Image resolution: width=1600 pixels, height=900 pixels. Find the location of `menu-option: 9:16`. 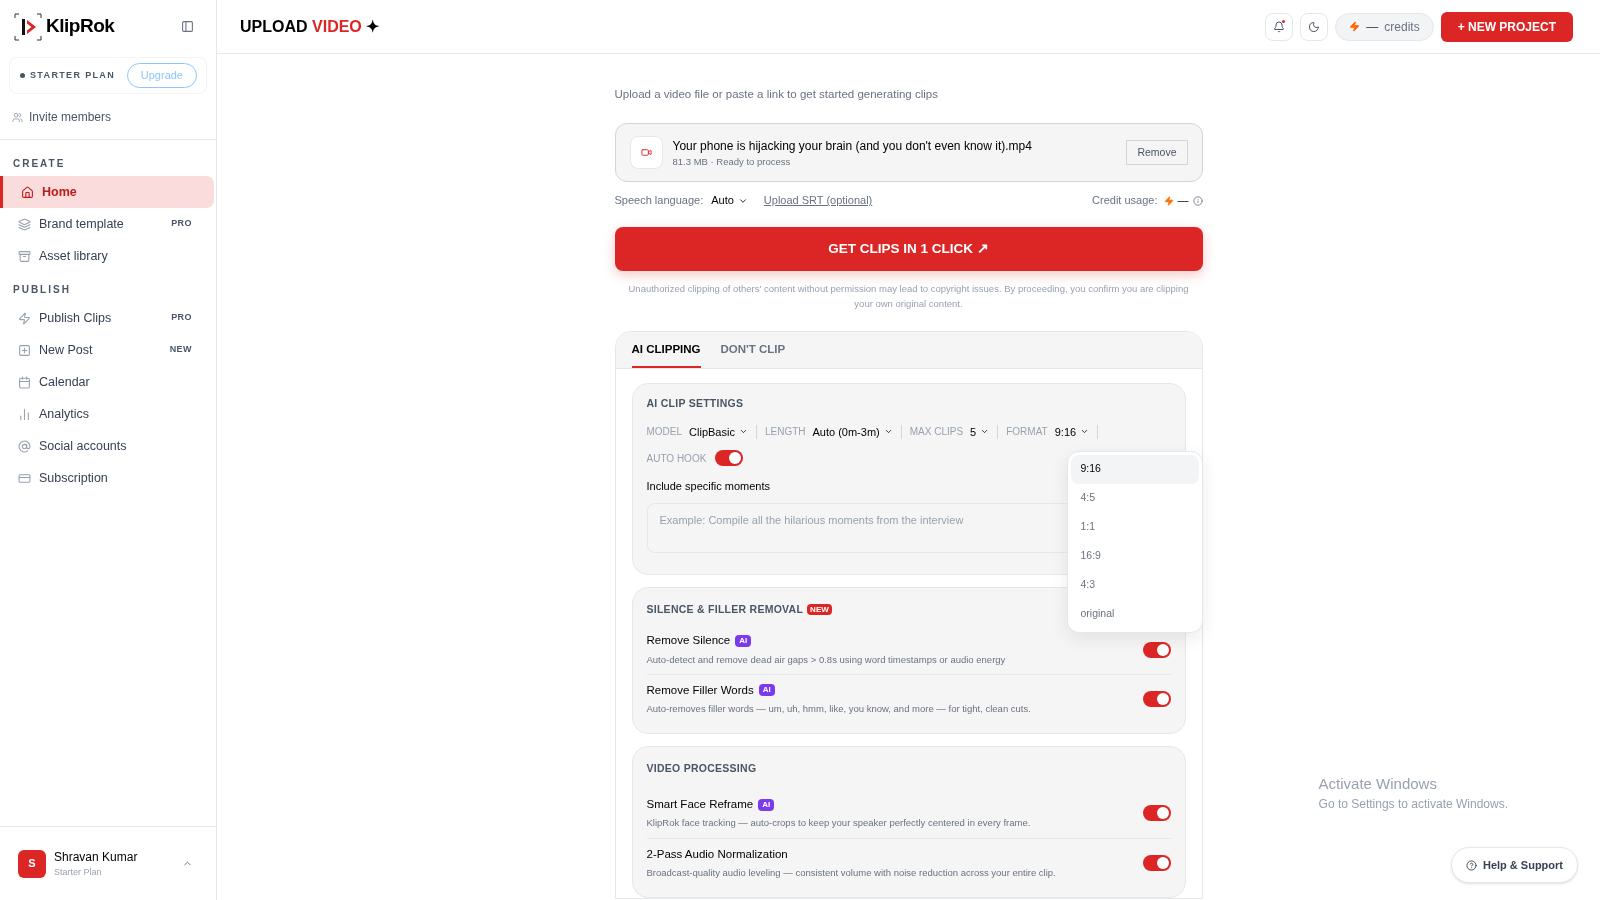

menu-option: 9:16 is located at coordinates (1134, 469).